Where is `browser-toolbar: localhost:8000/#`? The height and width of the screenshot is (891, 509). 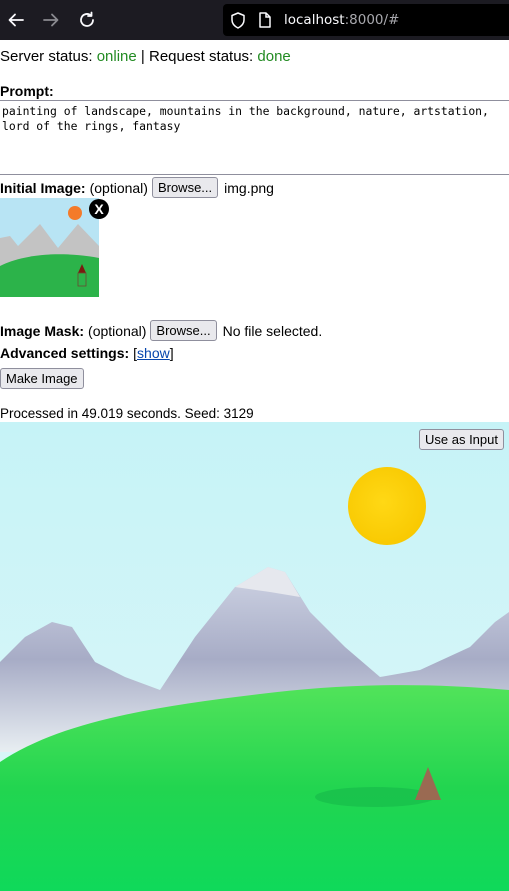 browser-toolbar: localhost:8000/# is located at coordinates (254, 20).